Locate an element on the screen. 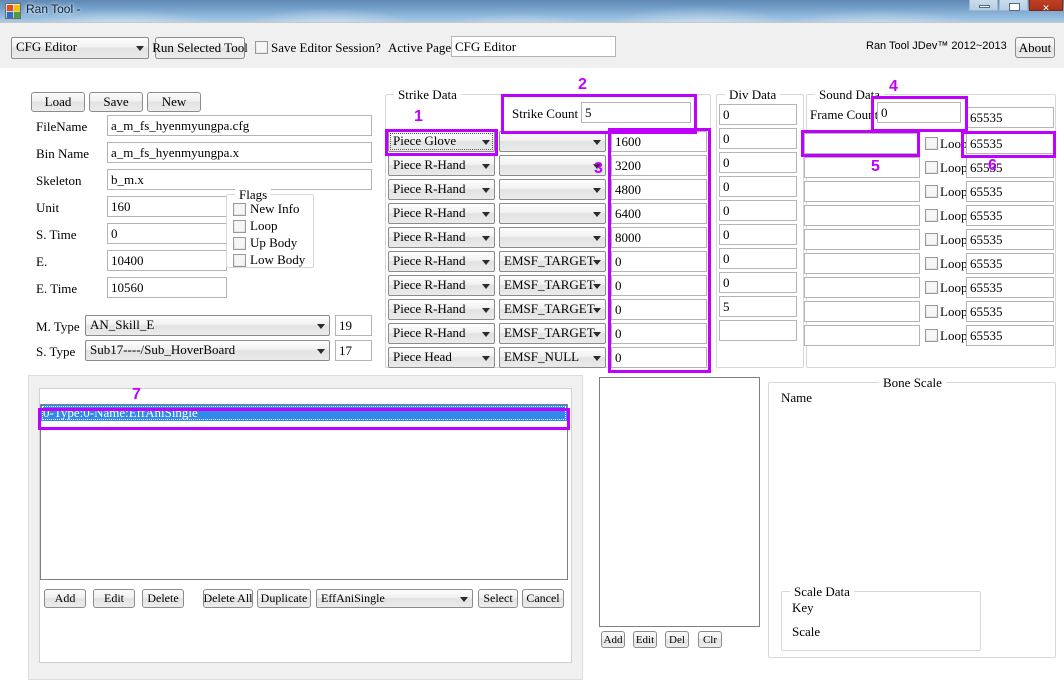  about-button: About is located at coordinates (1035, 47).